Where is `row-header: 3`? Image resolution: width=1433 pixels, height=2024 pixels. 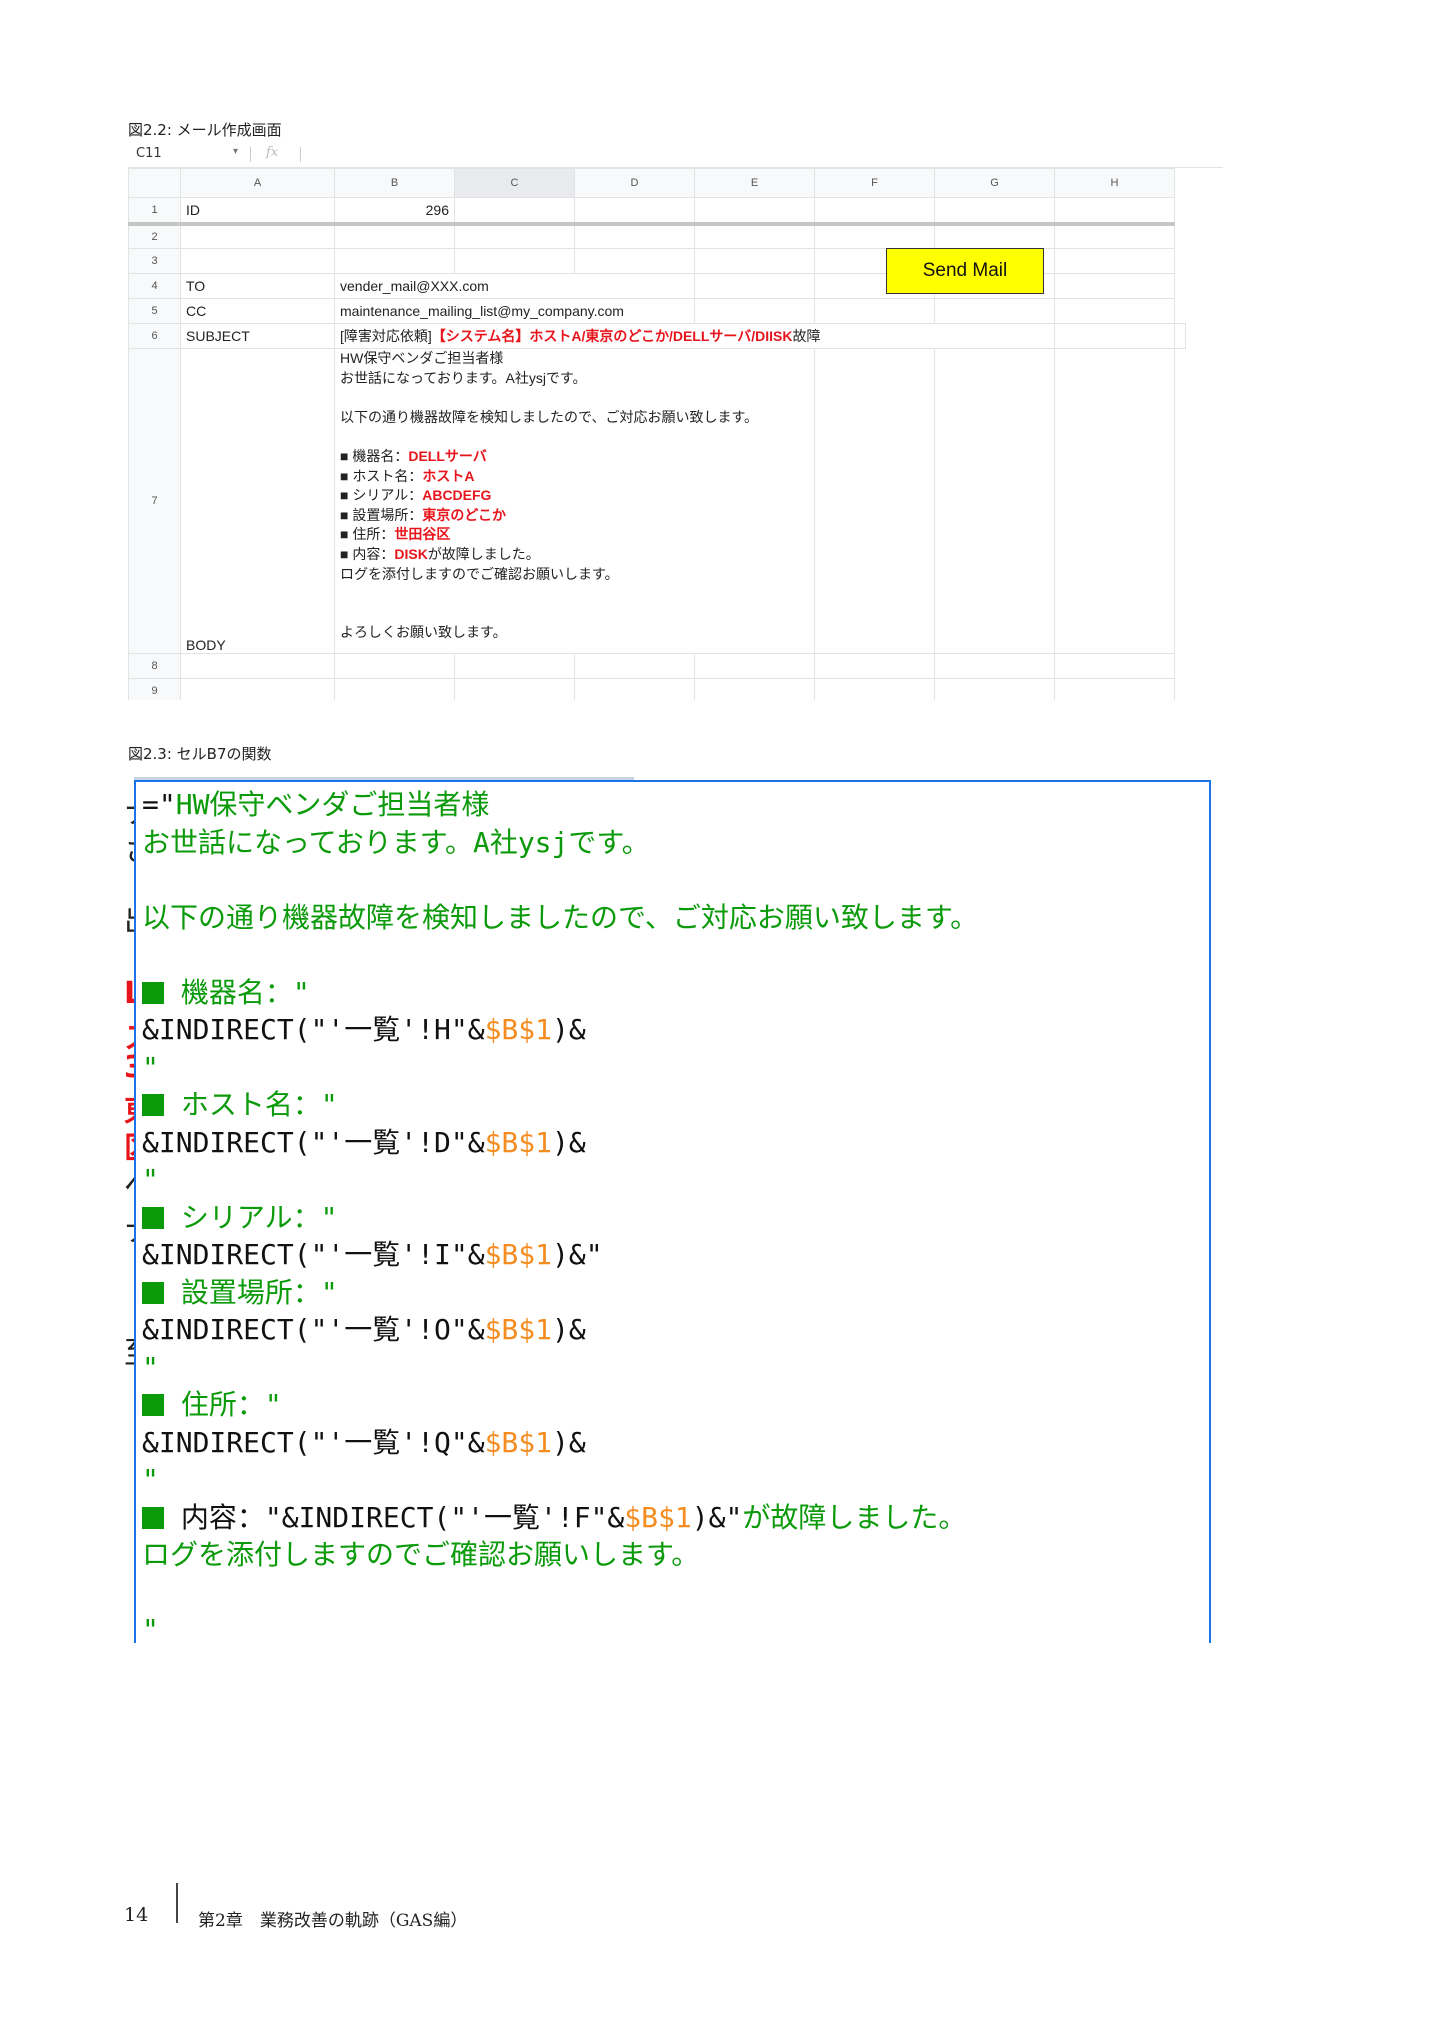
row-header: 3 is located at coordinates (154, 261).